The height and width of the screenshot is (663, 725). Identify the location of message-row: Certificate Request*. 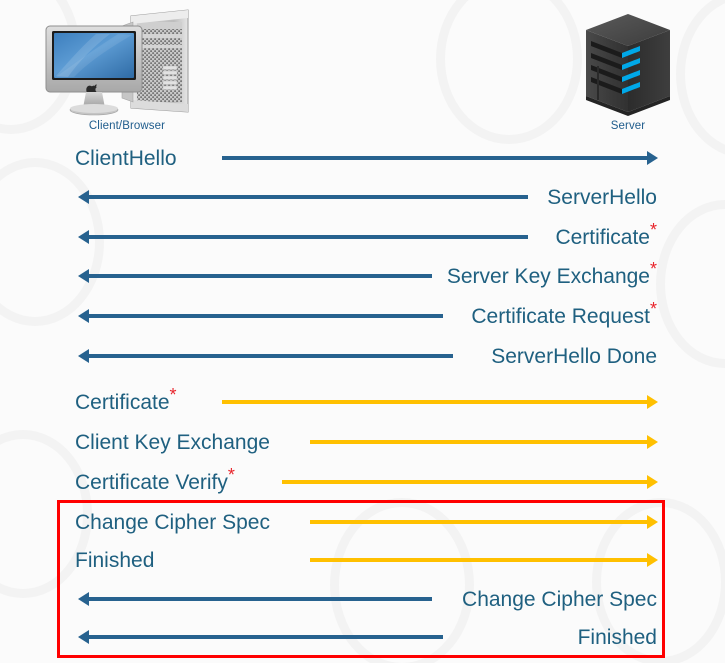
(362, 316).